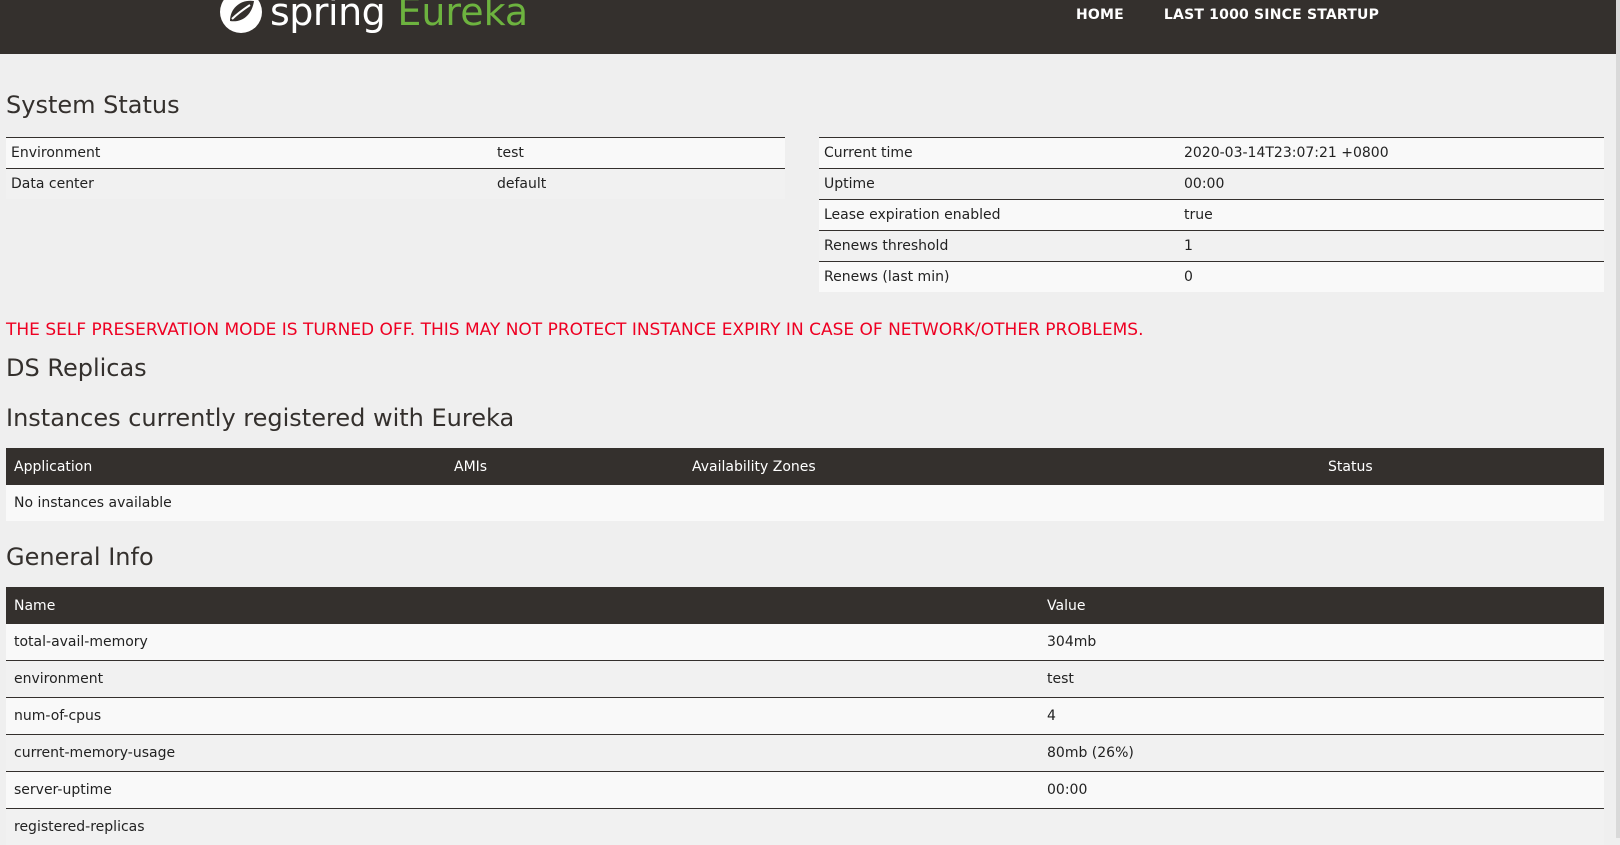  Describe the element at coordinates (1321, 827) in the screenshot. I see `info-value` at that location.